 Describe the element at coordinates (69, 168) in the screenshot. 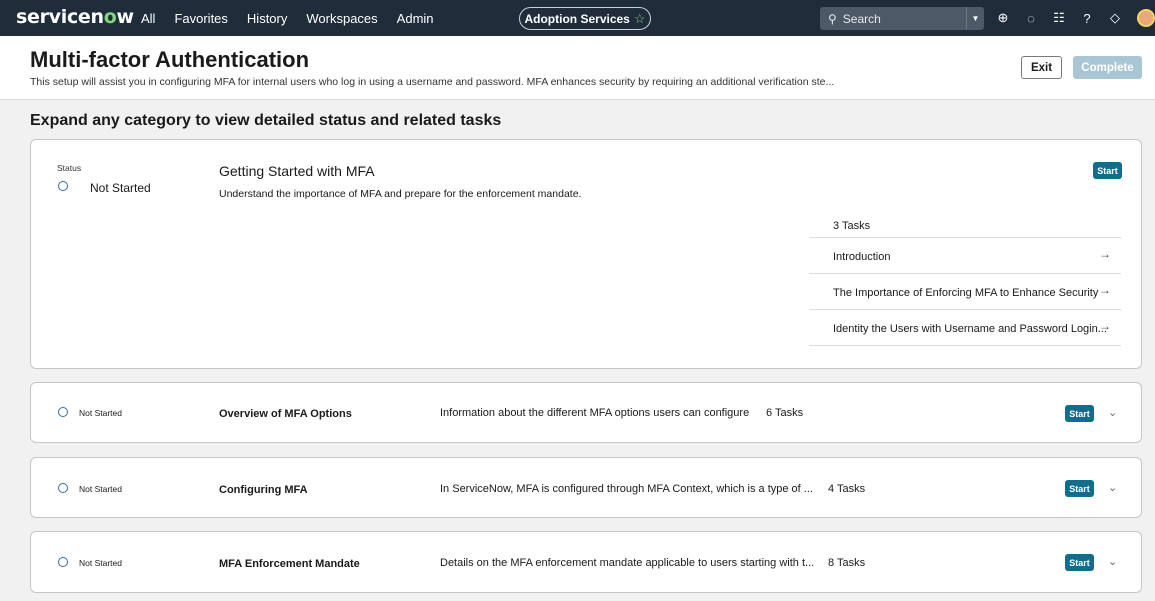

I see `status-label: Status` at that location.